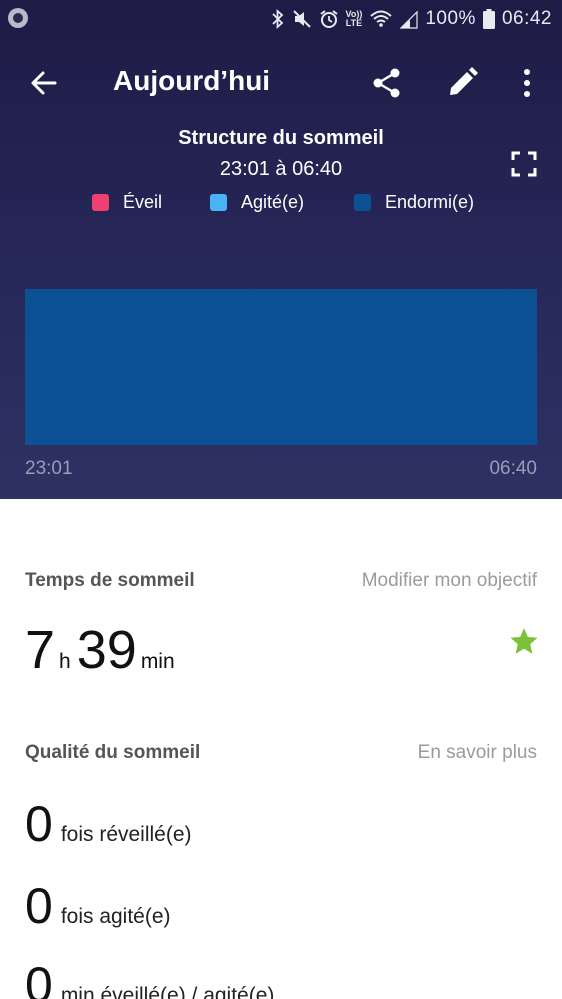 This screenshot has height=999, width=562. I want to click on status-bar: Vo)) LTE 100% 06:42, so click(281, 19).